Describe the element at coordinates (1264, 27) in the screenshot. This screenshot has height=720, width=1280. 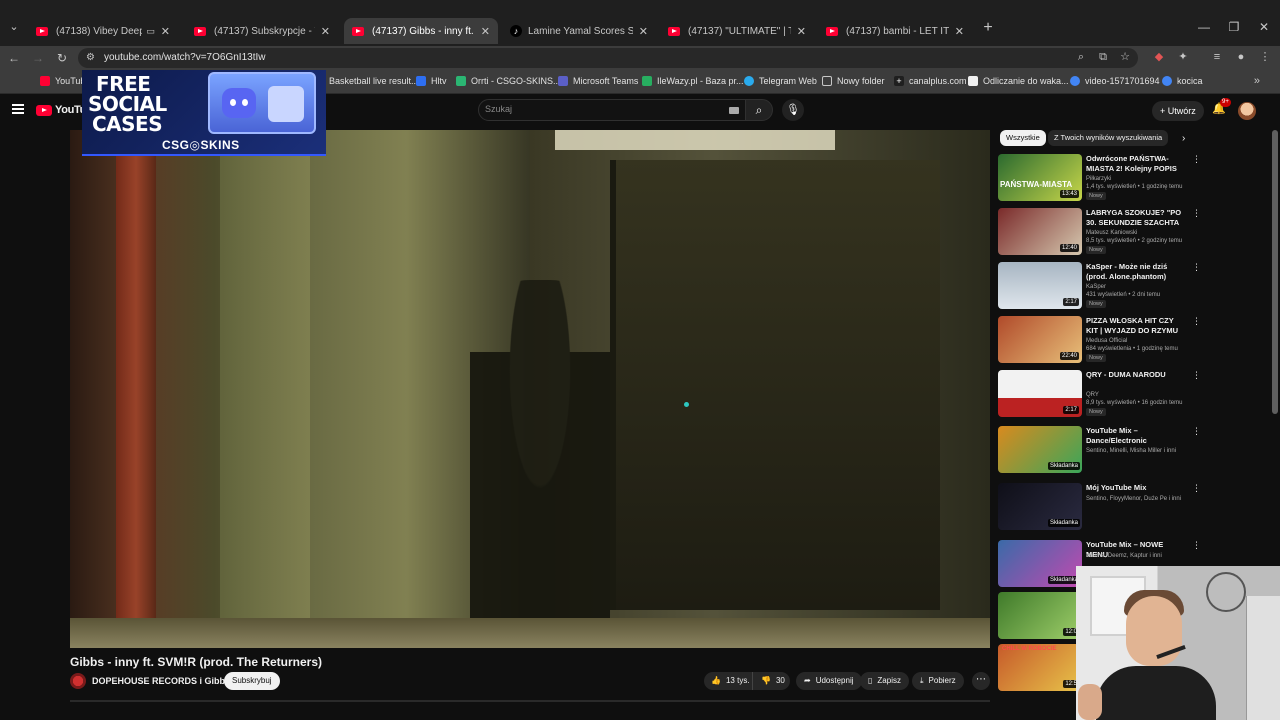
I see `close-window-icon: ✕` at that location.